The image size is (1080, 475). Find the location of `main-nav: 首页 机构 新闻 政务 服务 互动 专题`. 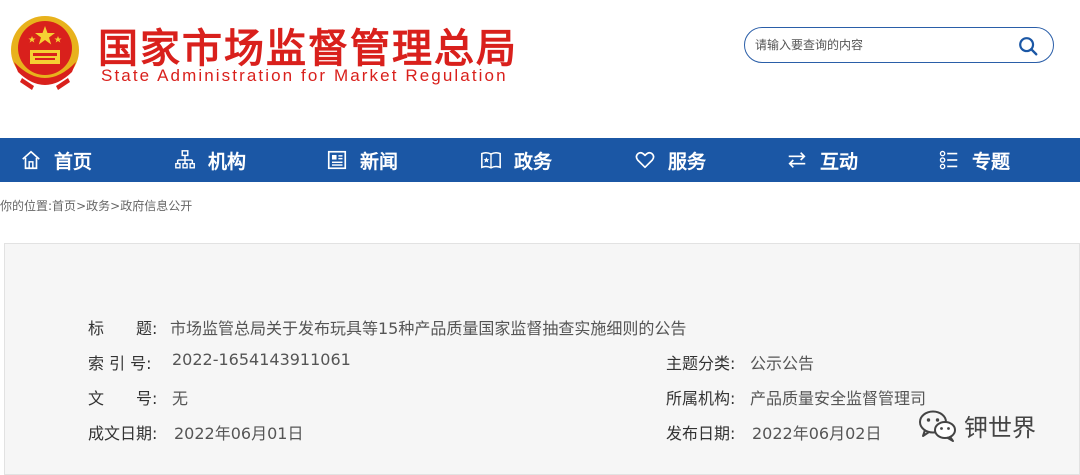

main-nav: 首页 机构 新闻 政务 服务 互动 专题 is located at coordinates (540, 160).